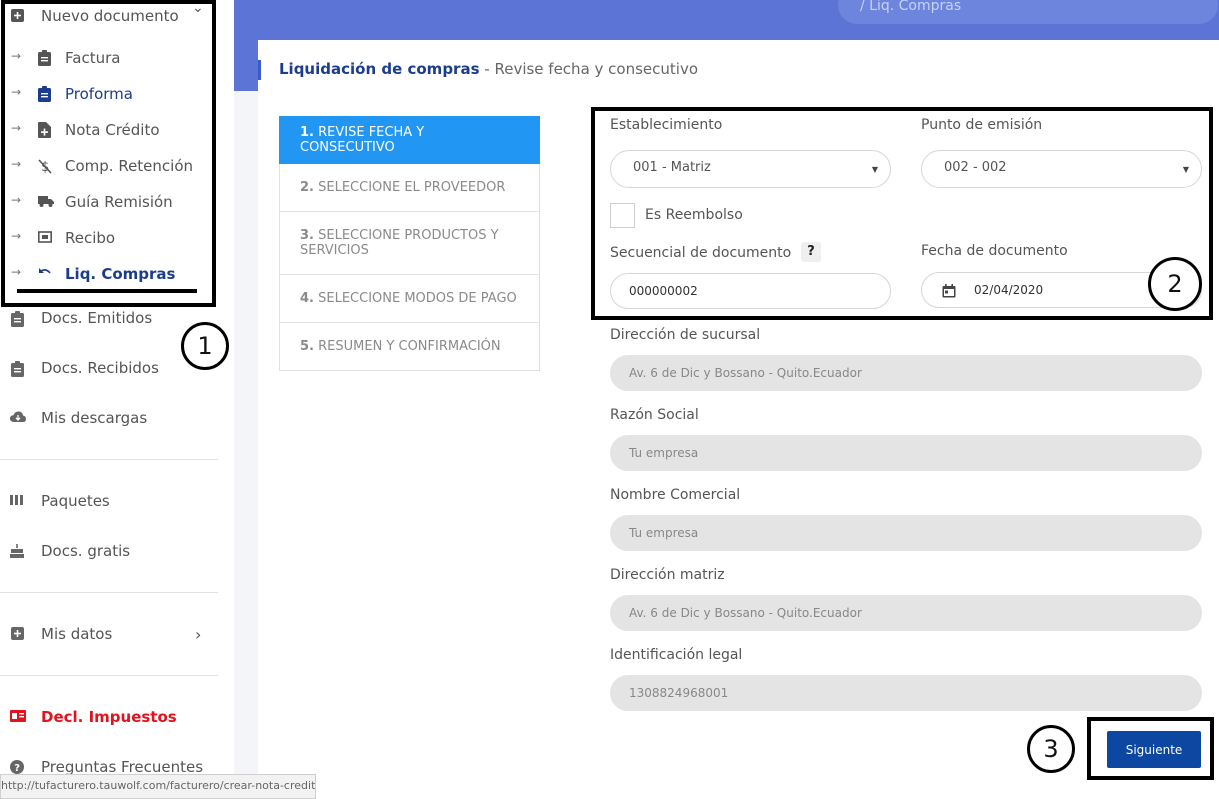 This screenshot has height=799, width=1219. I want to click on help-circle-icon: ?, so click(17, 767).